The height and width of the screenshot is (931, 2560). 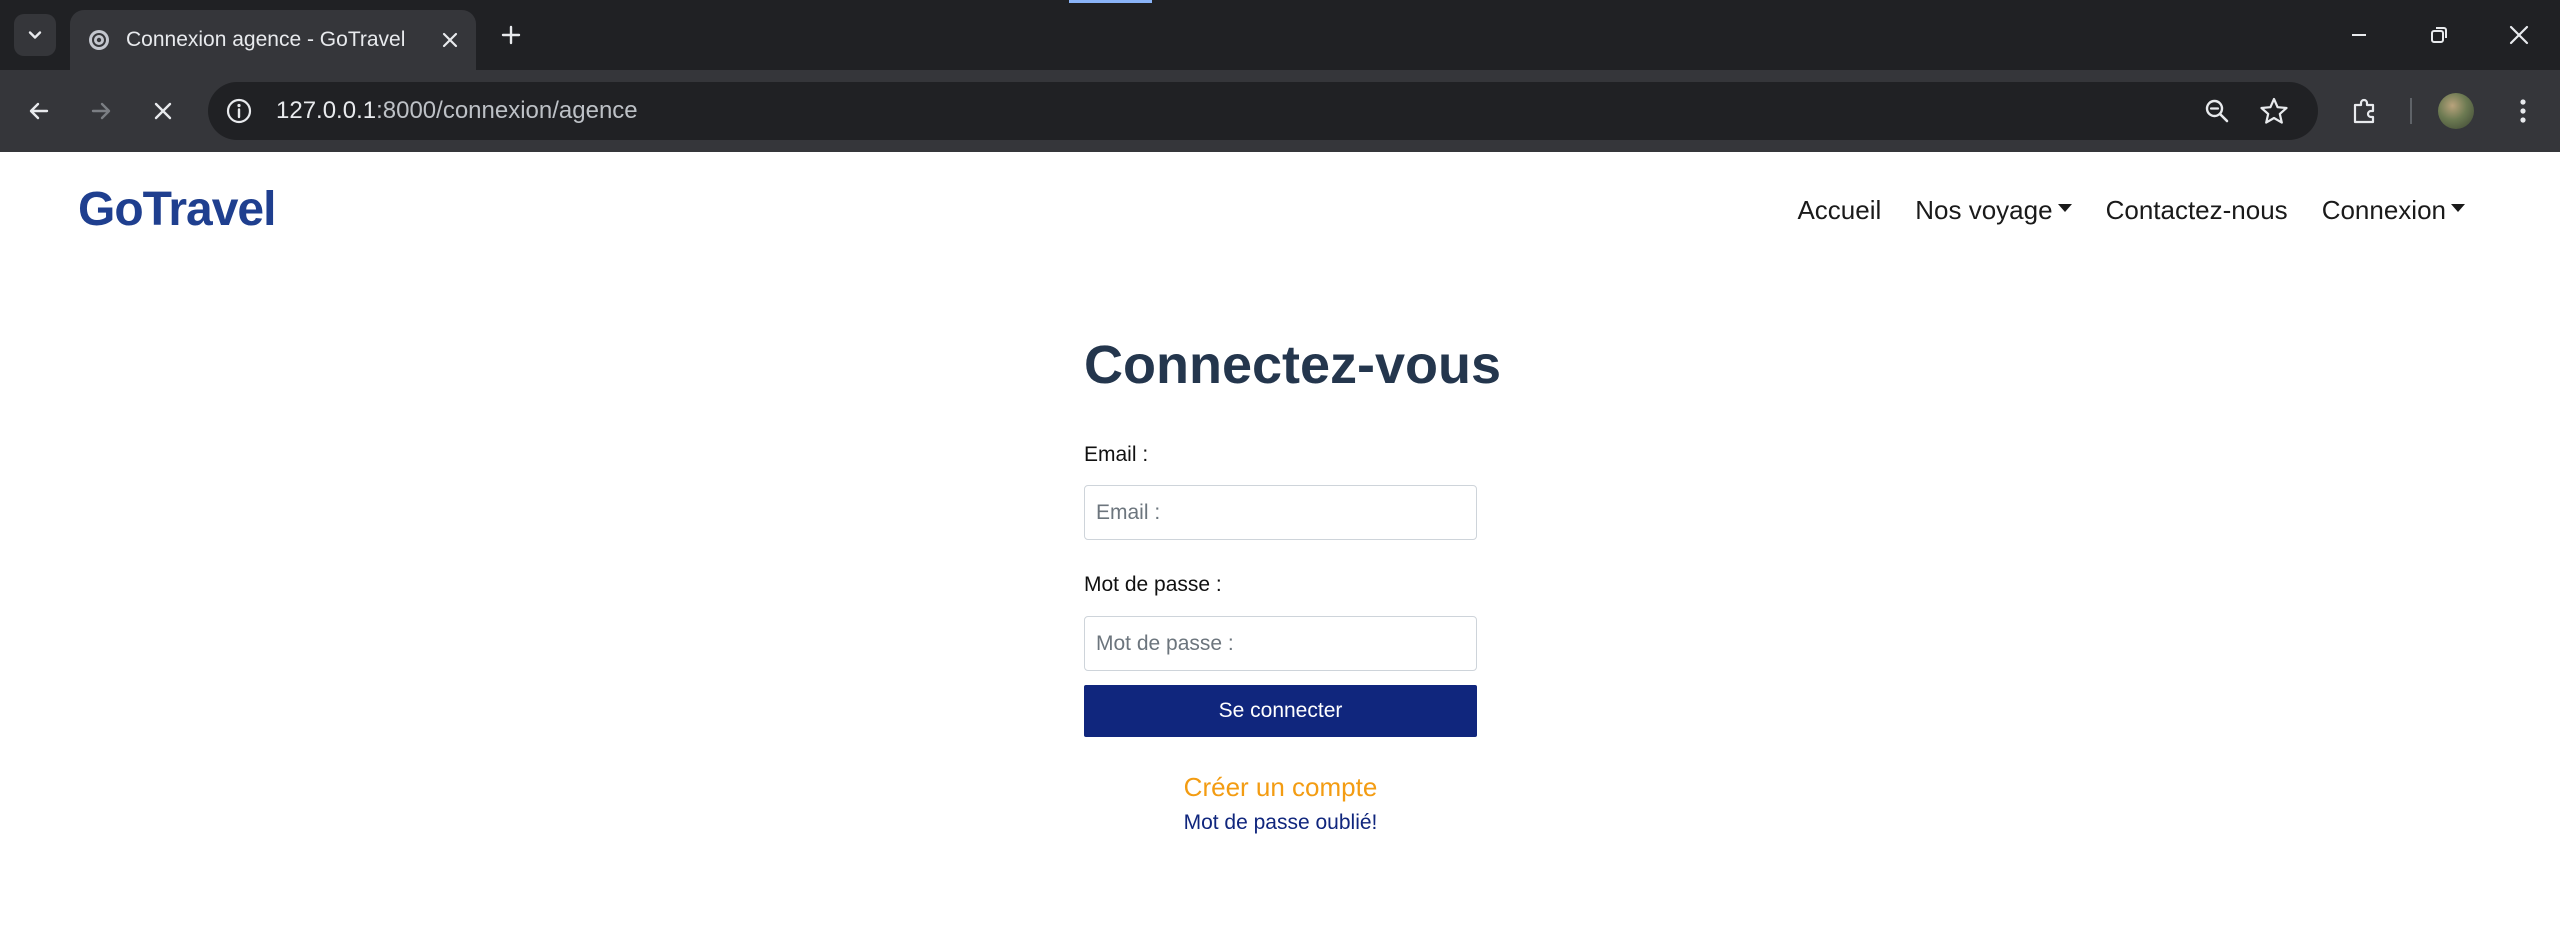 I want to click on extensions-button, so click(x=2365, y=111).